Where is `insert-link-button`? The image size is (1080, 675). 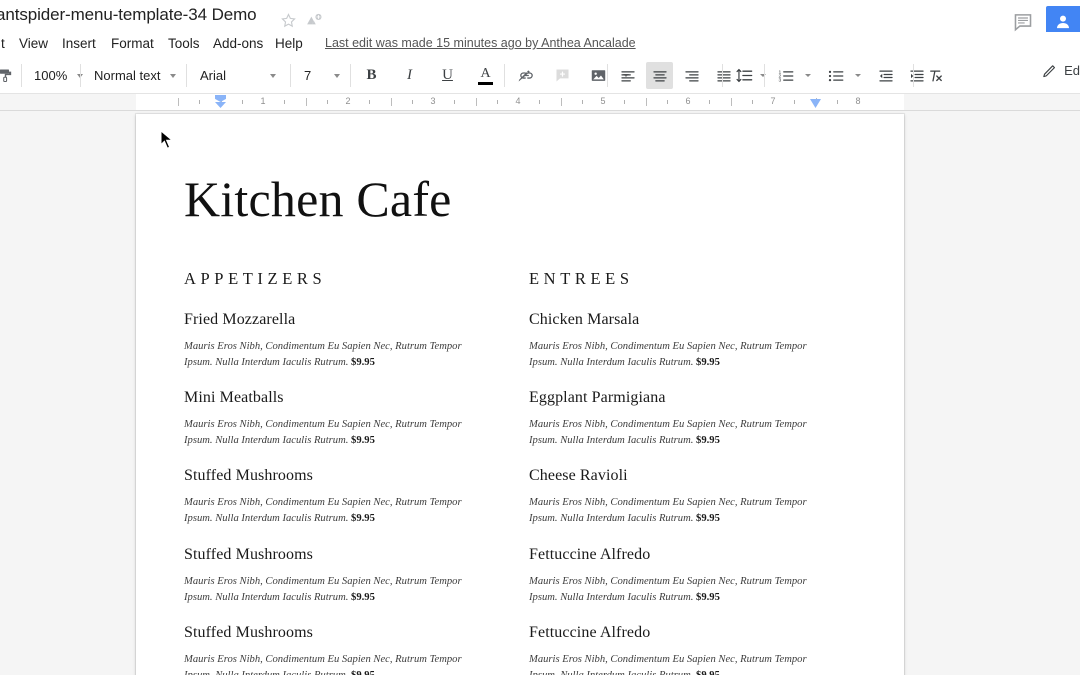
insert-link-button is located at coordinates (526, 75).